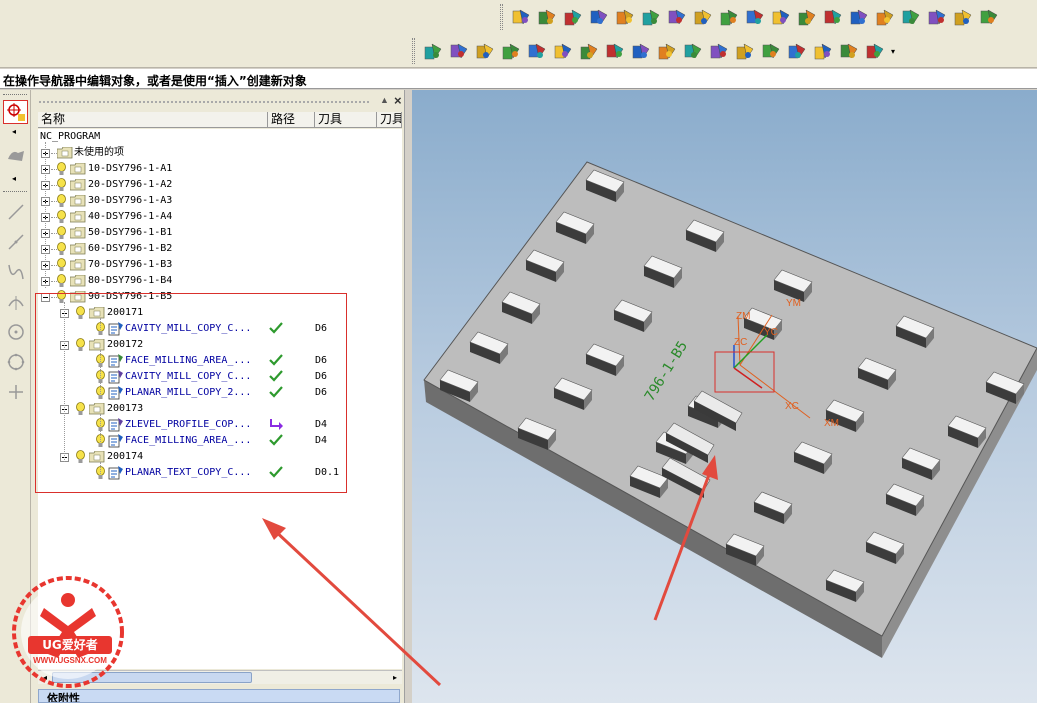  What do you see at coordinates (625, 17) in the screenshot?
I see `generate-path-icon` at bounding box center [625, 17].